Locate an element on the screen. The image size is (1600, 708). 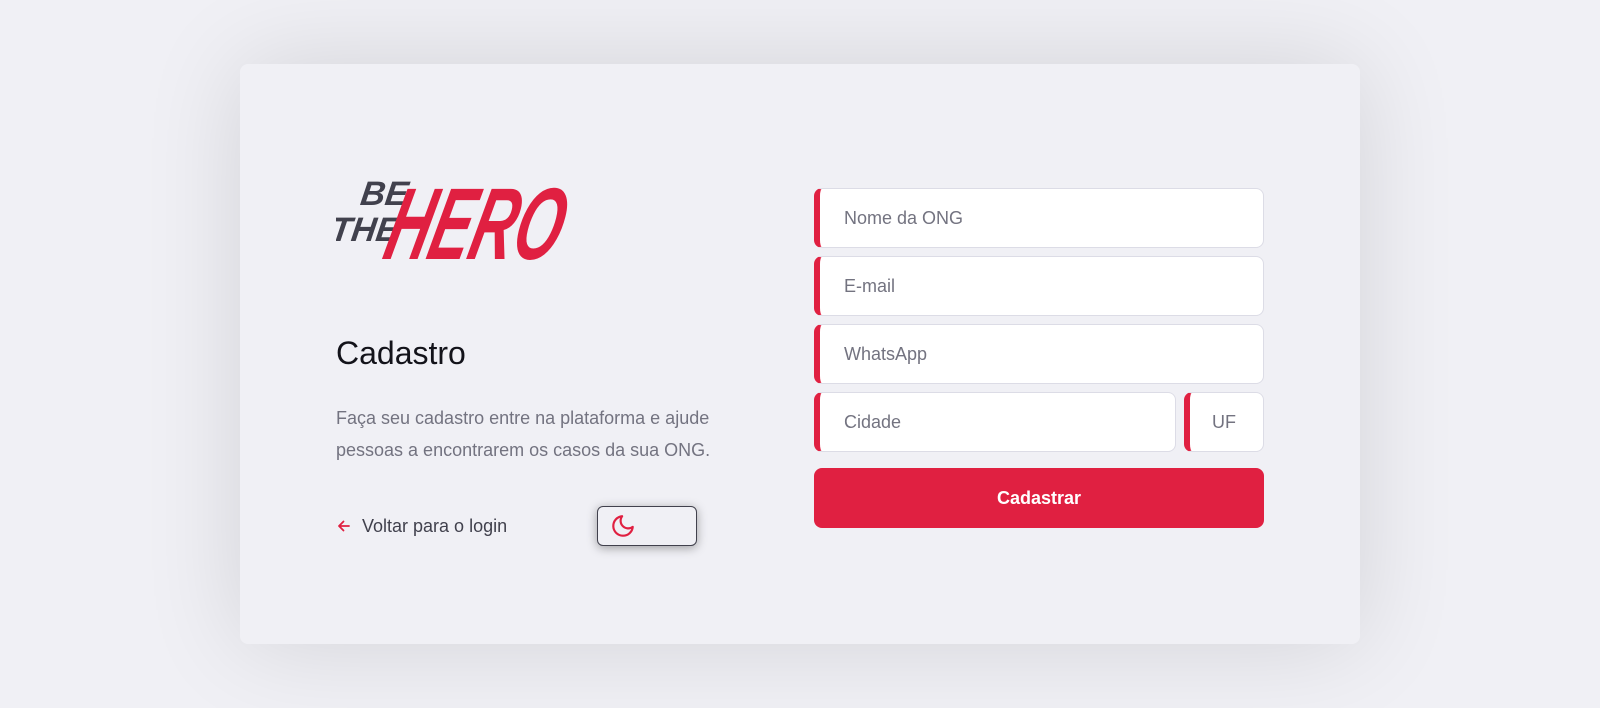
email-input is located at coordinates (1041, 286).